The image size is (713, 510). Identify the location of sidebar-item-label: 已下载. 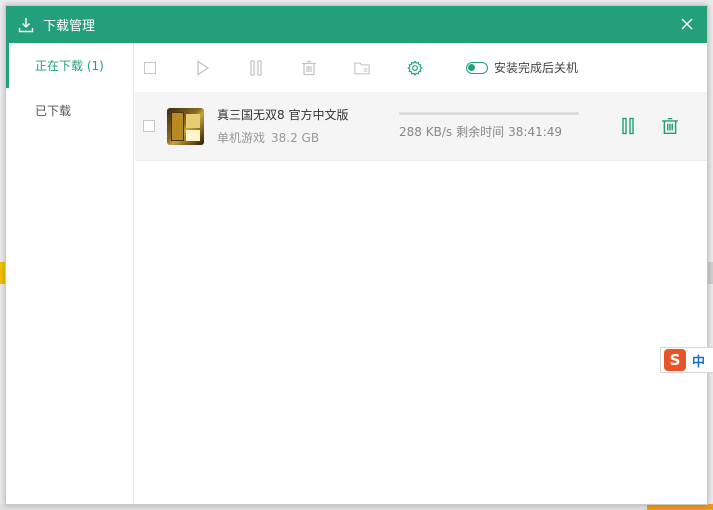
(53, 111).